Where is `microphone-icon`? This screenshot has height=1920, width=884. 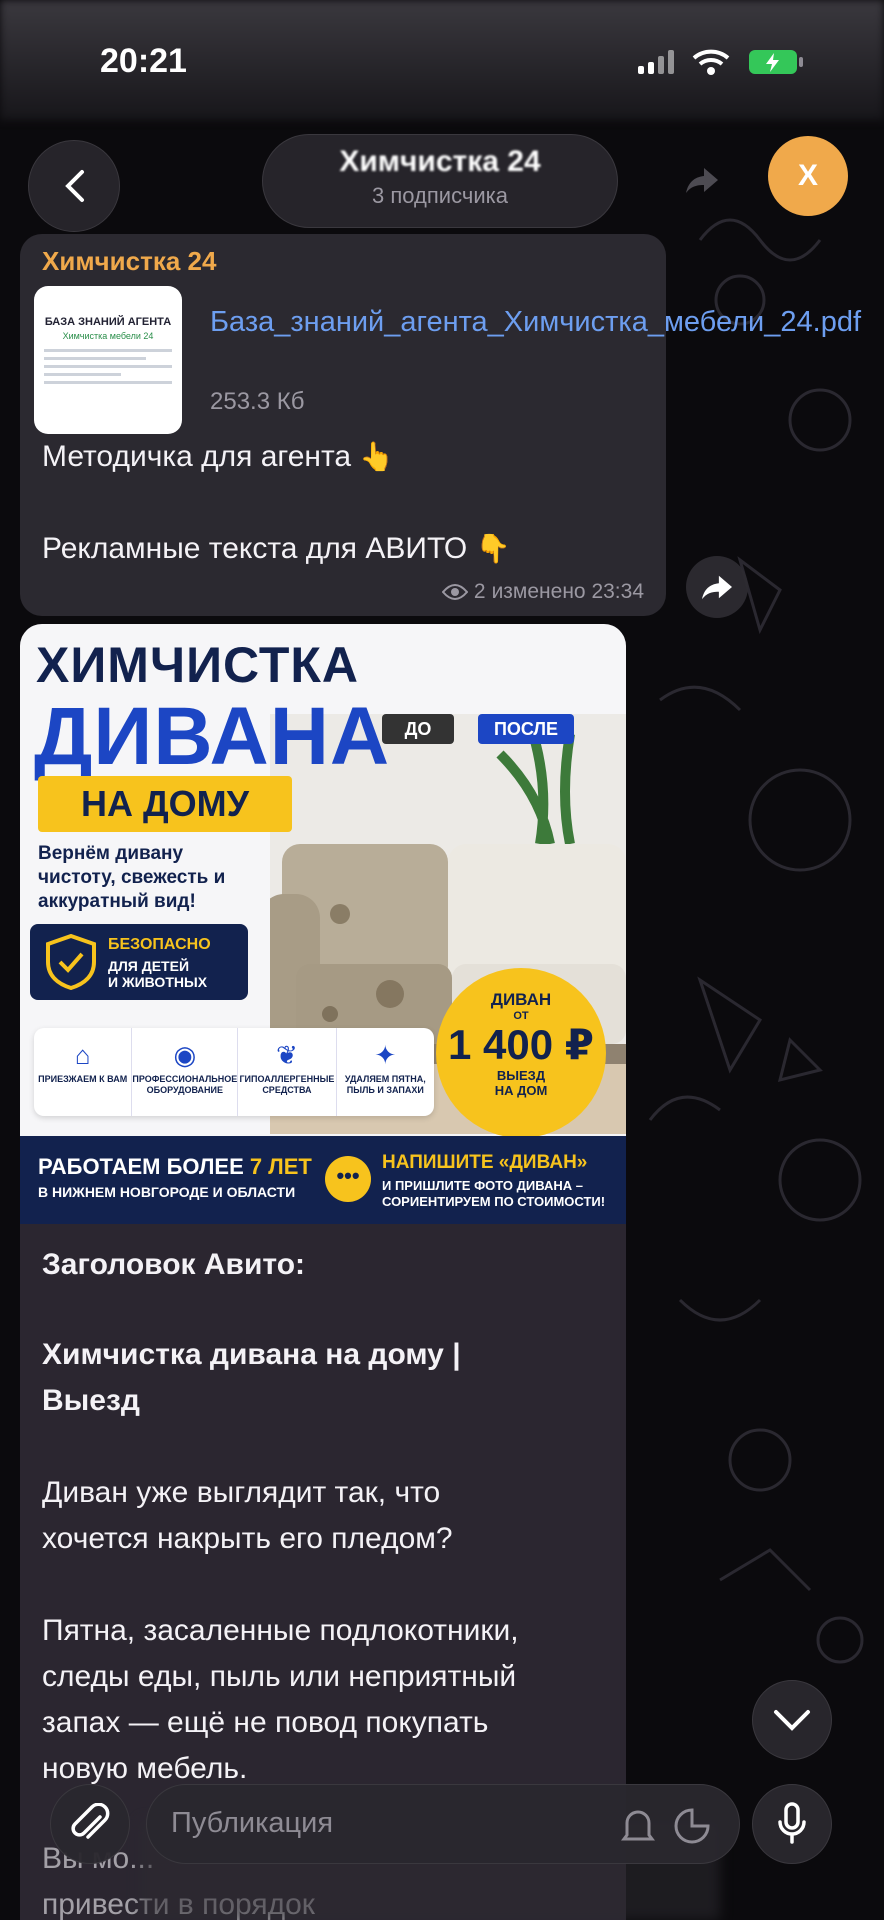
microphone-icon is located at coordinates (792, 1823).